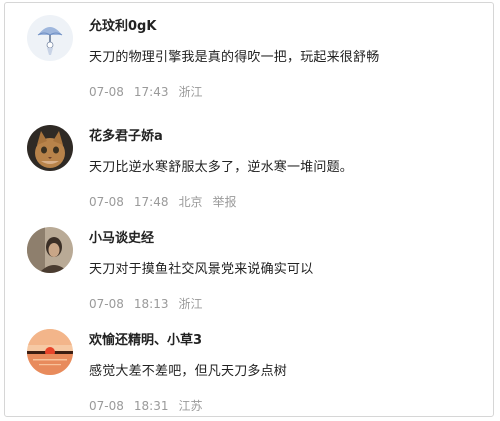 The width and height of the screenshot is (500, 421). I want to click on comment-meta: 07-08 17:43 浙江, so click(150, 91).